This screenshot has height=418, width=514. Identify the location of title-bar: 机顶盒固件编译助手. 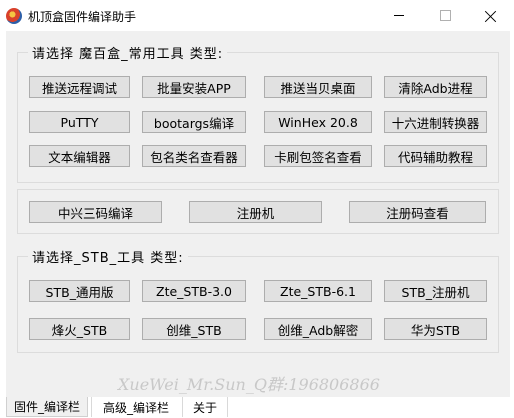
(257, 15).